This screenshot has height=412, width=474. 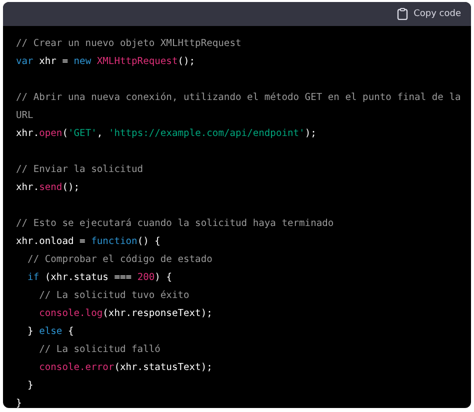 What do you see at coordinates (114, 296) in the screenshot?
I see `code-line: // La solicitud tuvo éxito` at bounding box center [114, 296].